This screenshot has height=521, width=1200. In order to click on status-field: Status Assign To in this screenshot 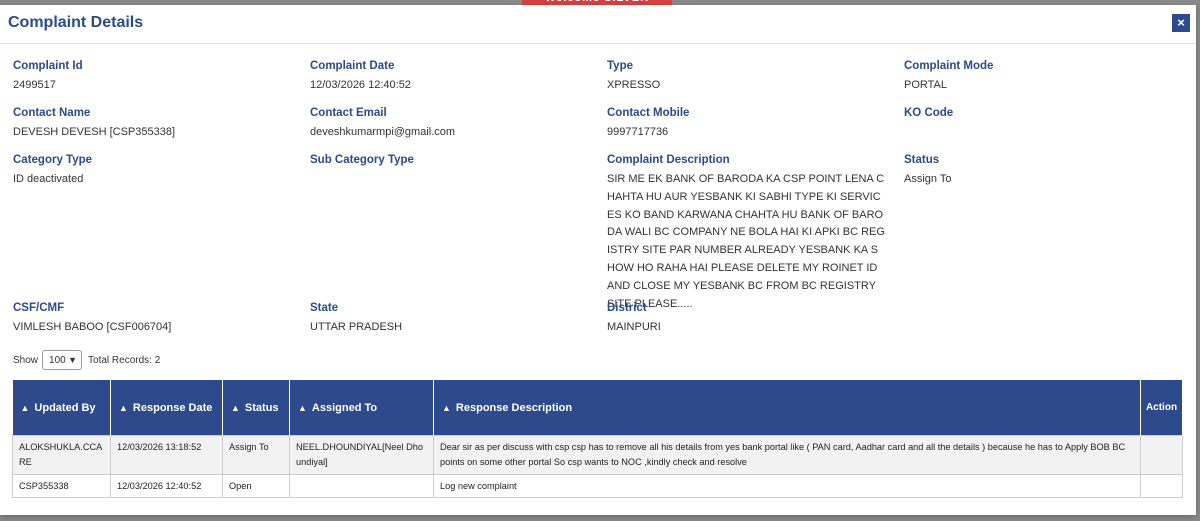, I will do `click(928, 171)`.